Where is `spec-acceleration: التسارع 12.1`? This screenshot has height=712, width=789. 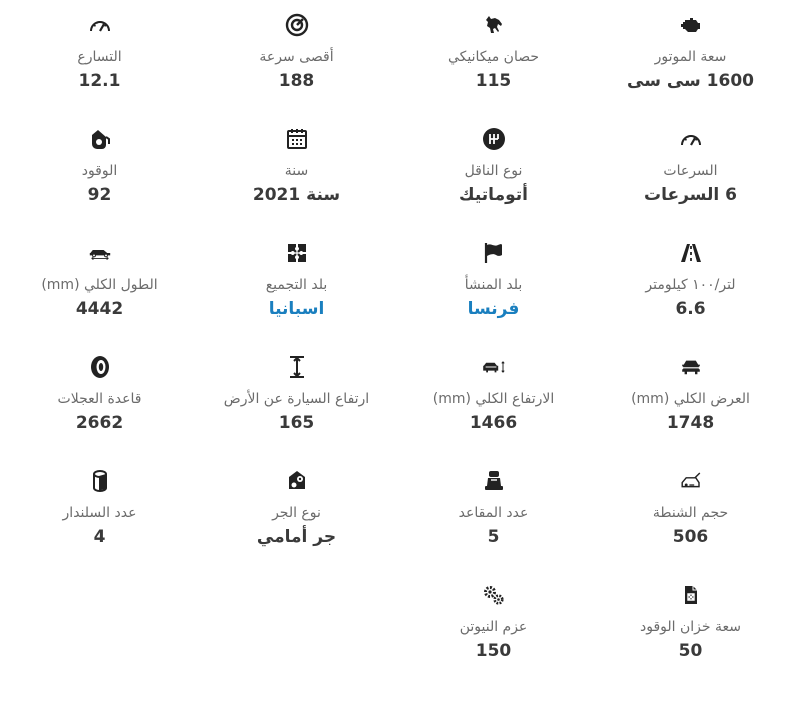 spec-acceleration: التسارع 12.1 is located at coordinates (99, 67).